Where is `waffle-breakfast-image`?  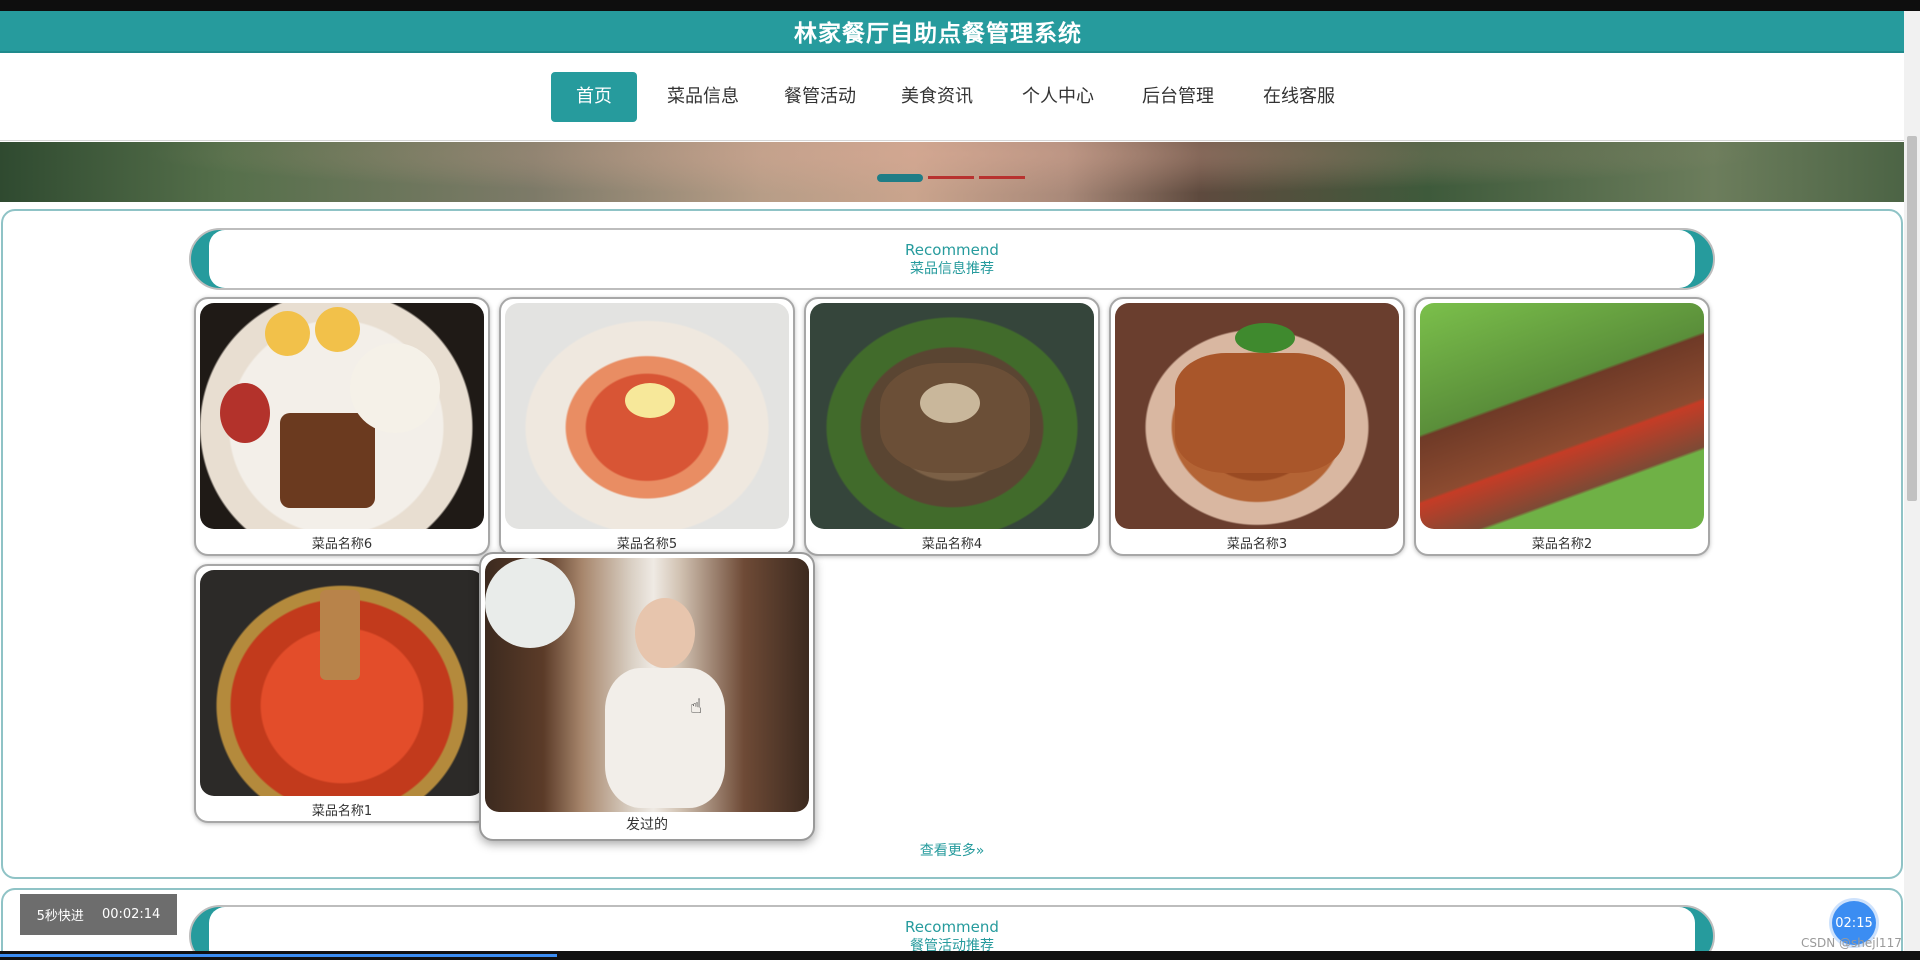 waffle-breakfast-image is located at coordinates (342, 416).